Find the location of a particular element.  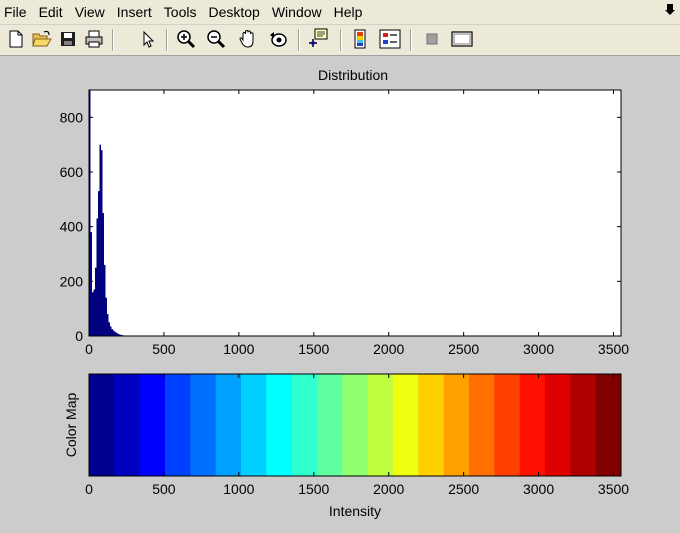

colormap-xlabel: Intensity is located at coordinates (355, 511).